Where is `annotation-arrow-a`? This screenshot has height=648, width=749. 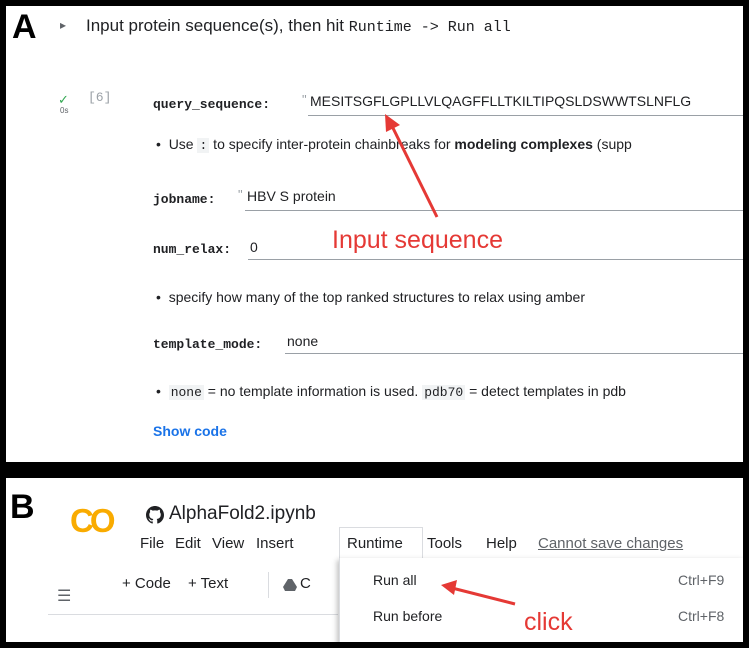
annotation-arrow-a is located at coordinates (412, 166).